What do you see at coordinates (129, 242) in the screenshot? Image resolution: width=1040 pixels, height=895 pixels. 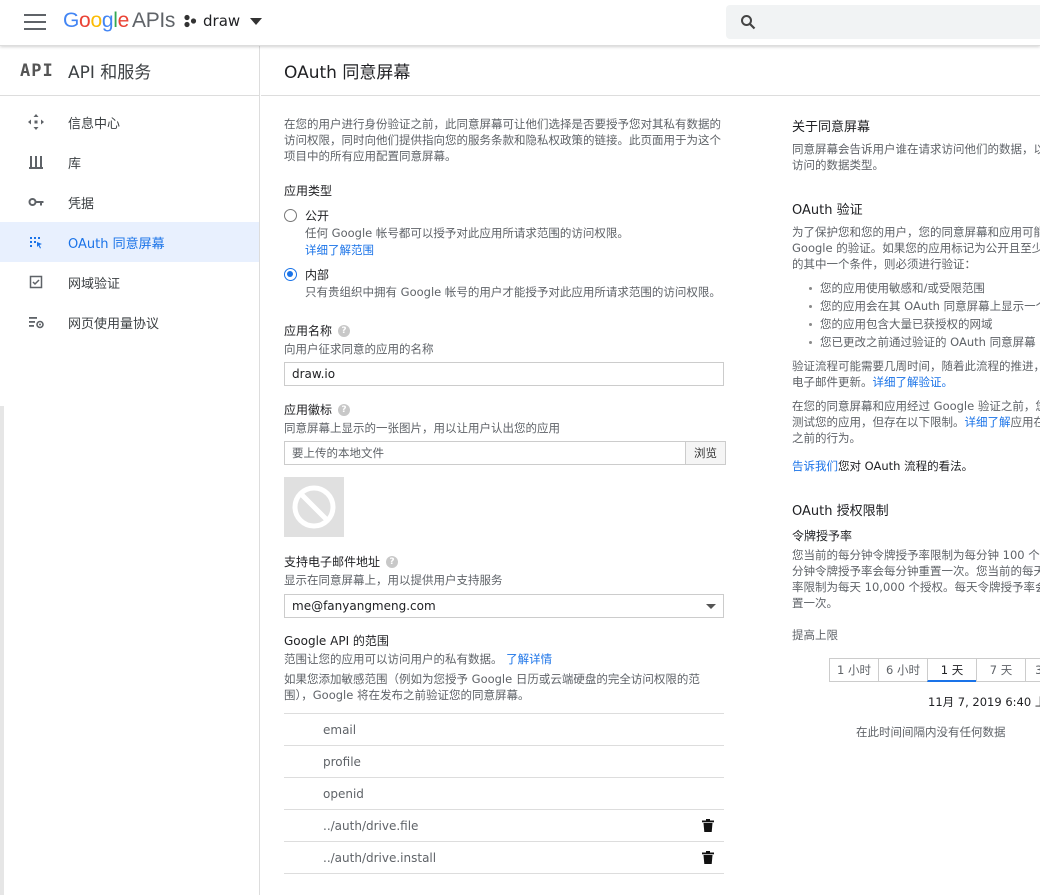 I see `sidebar-item-oauth-consent: OAuth 同意屏幕` at bounding box center [129, 242].